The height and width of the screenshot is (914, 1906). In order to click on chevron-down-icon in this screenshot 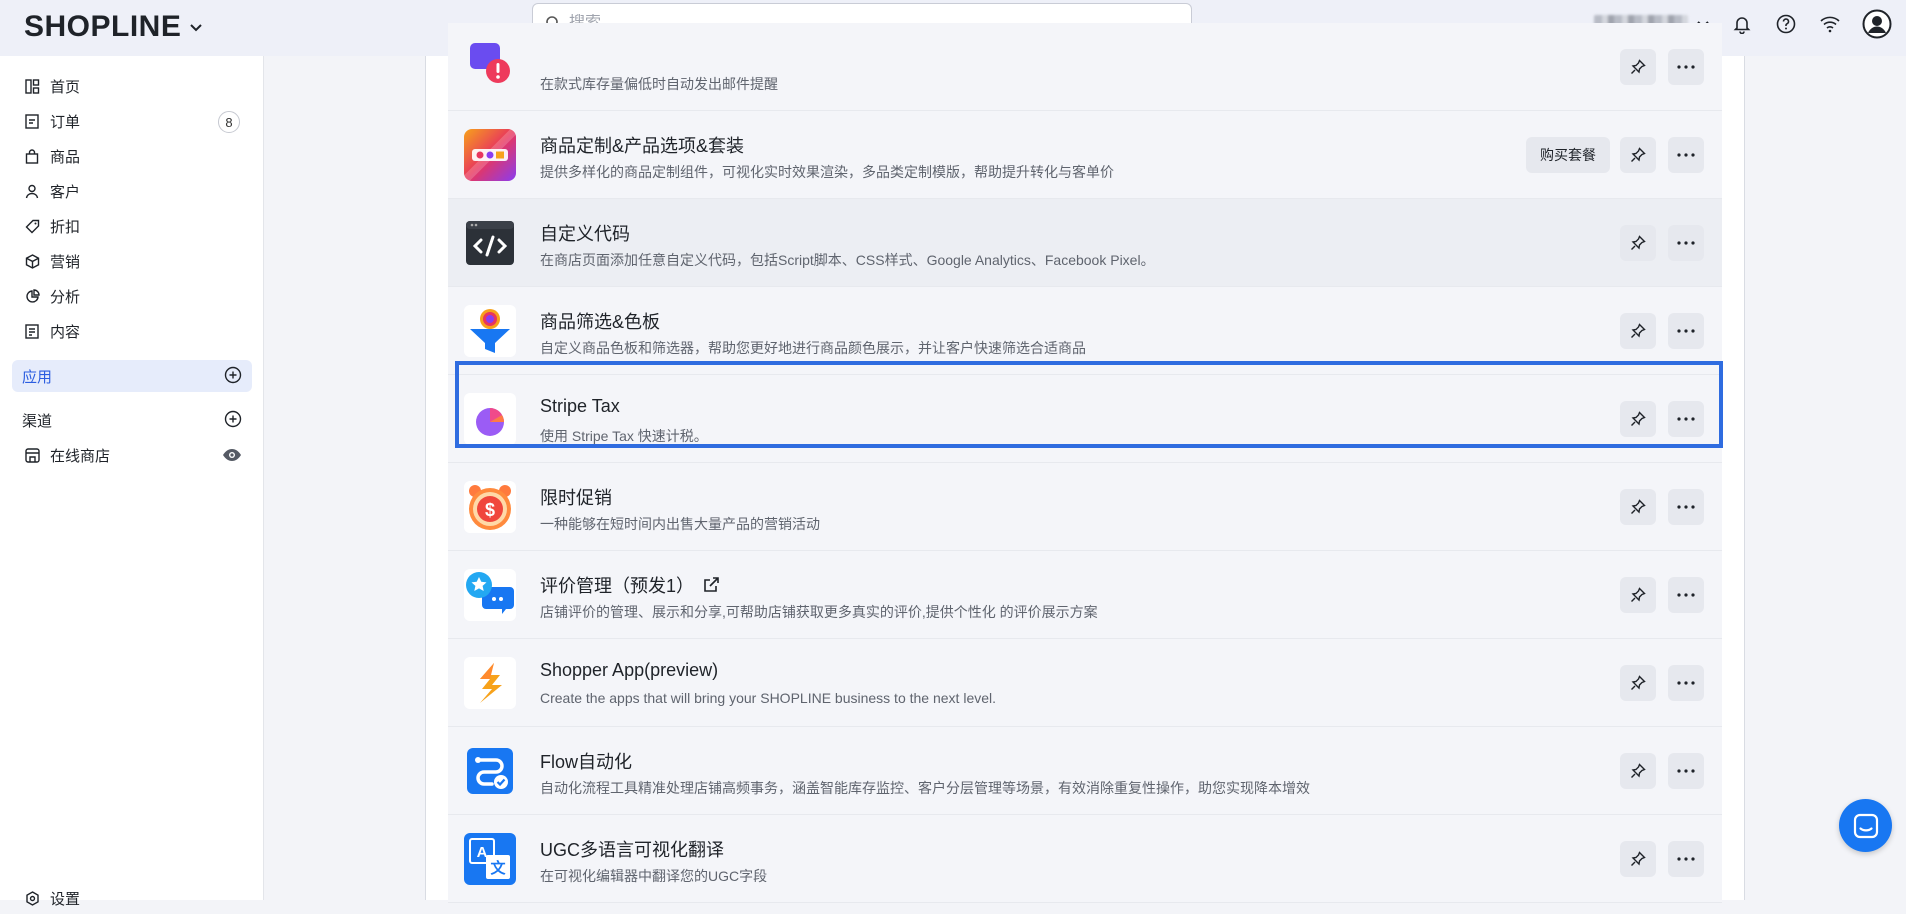, I will do `click(196, 28)`.